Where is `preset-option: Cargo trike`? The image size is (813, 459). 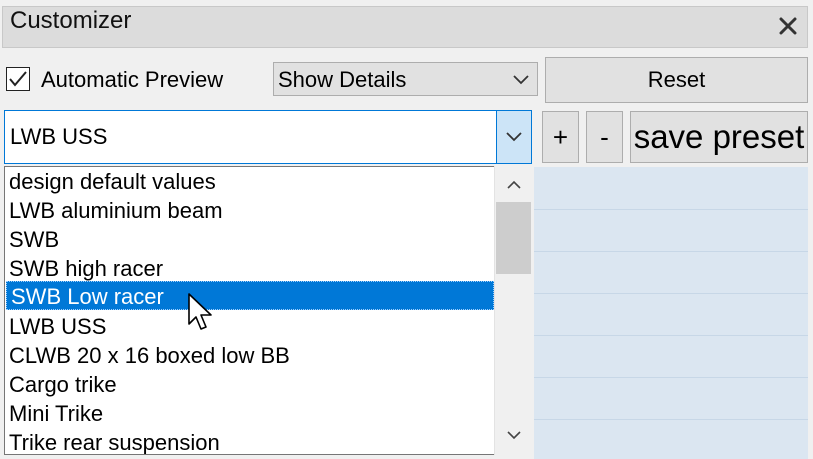
preset-option: Cargo trike is located at coordinates (250, 384).